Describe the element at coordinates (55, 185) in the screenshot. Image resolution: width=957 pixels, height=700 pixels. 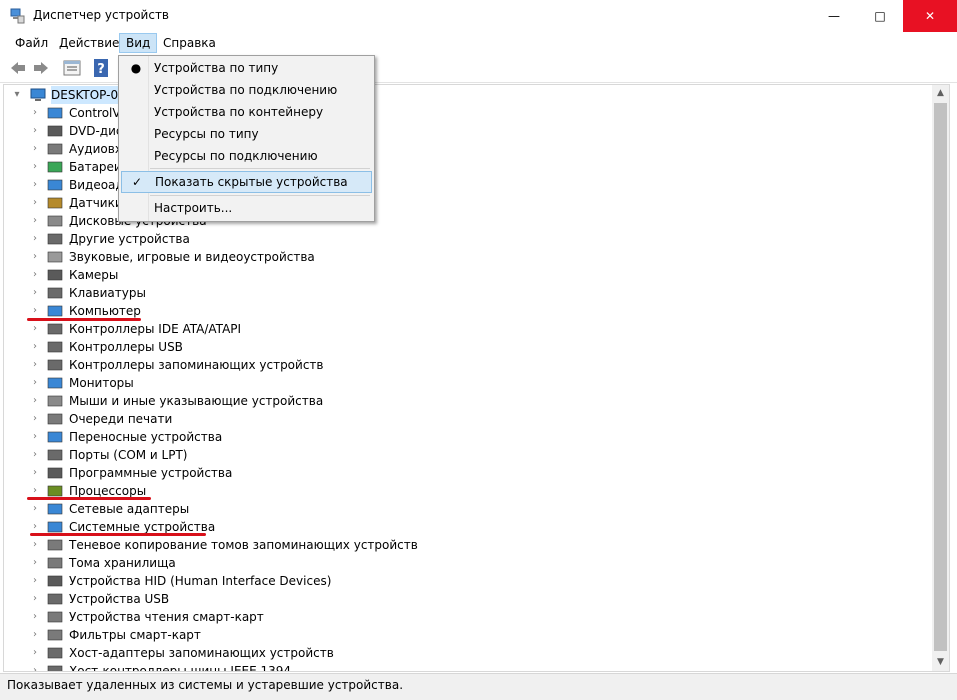
I see `display-adapter-icon` at that location.